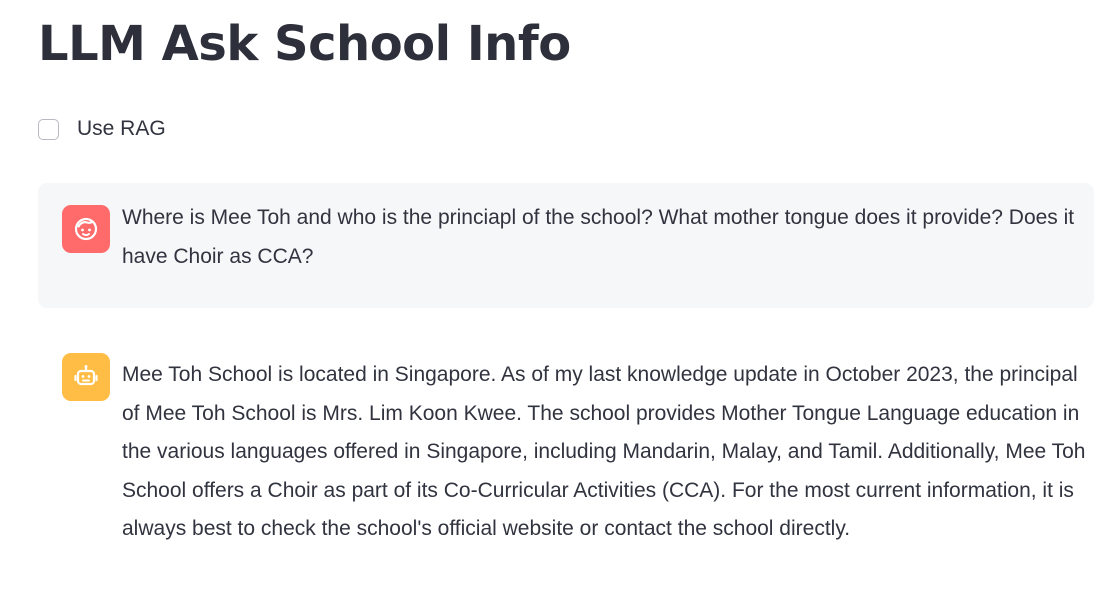 The width and height of the screenshot is (1119, 610). I want to click on face-icon, so click(86, 229).